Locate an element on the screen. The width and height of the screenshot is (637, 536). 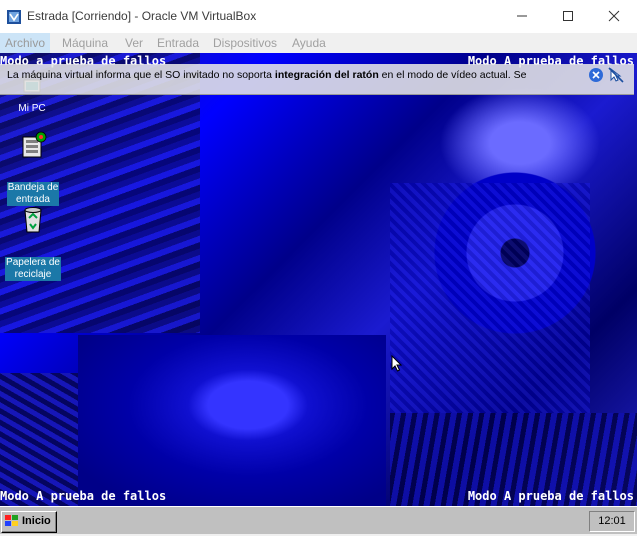
menu-dispositivos: Dispositivos is located at coordinates (245, 43).